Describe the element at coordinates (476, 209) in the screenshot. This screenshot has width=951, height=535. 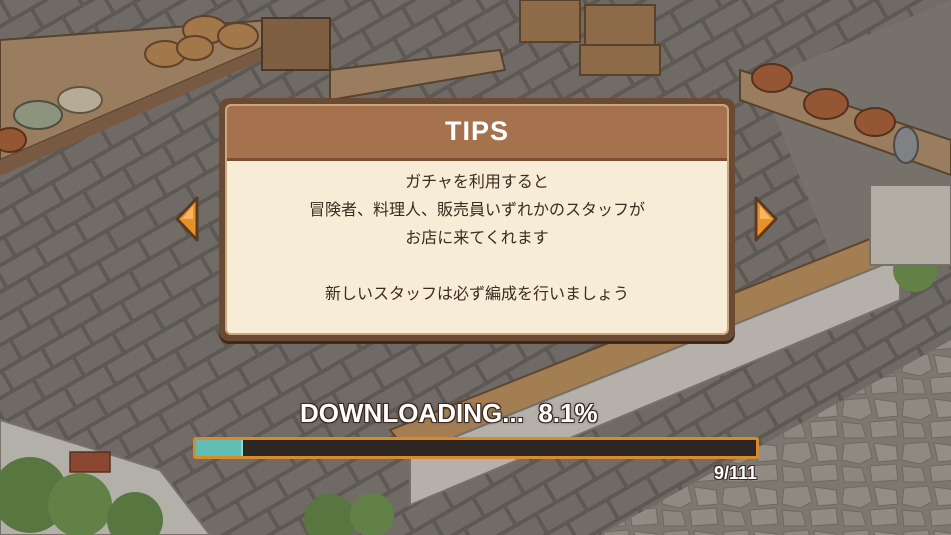
I see `tips-line: 冒険者、料理人、販売員いずれかのスタッフが` at that location.